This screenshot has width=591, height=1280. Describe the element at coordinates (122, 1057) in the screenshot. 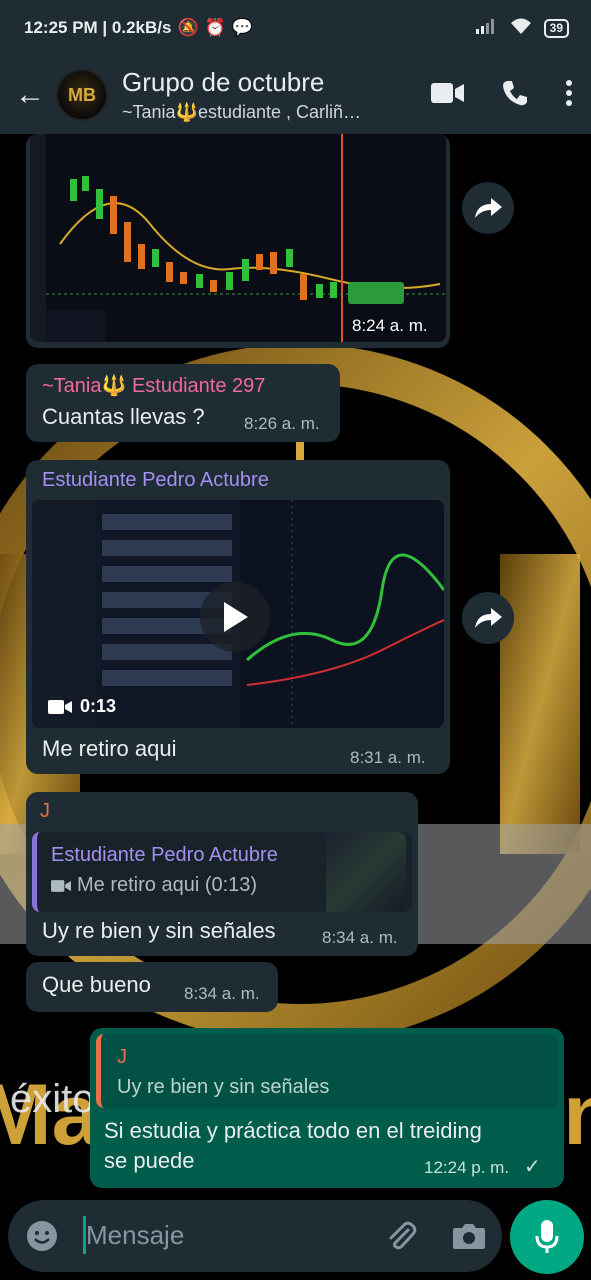

I see `quoted-sender: J` at that location.